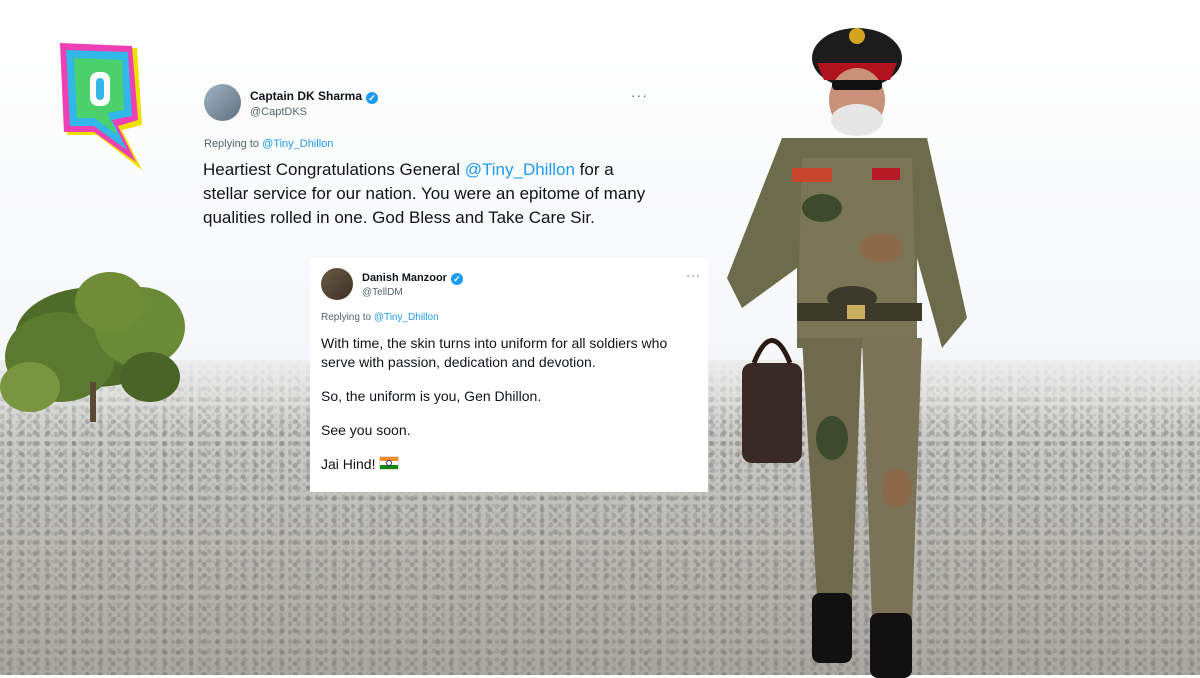  What do you see at coordinates (382, 292) in the screenshot?
I see `author-handle: @TellDM` at bounding box center [382, 292].